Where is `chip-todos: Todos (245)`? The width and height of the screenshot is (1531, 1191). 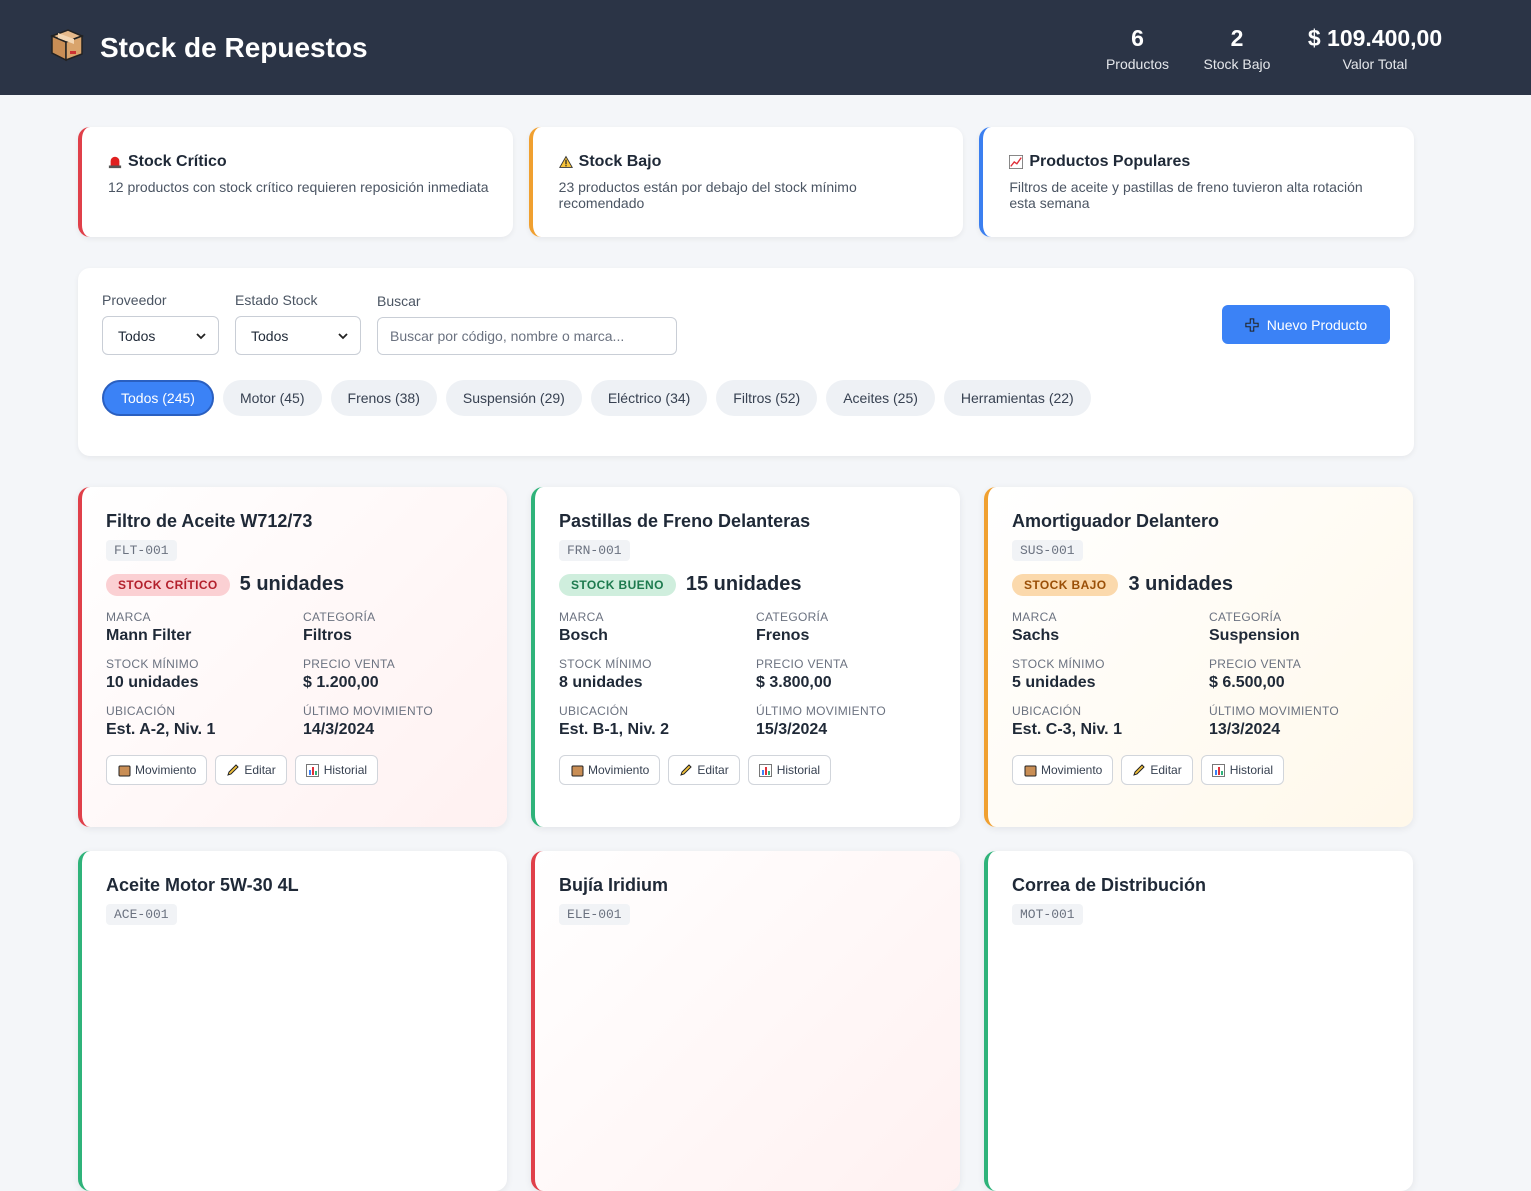 chip-todos: Todos (245) is located at coordinates (158, 398).